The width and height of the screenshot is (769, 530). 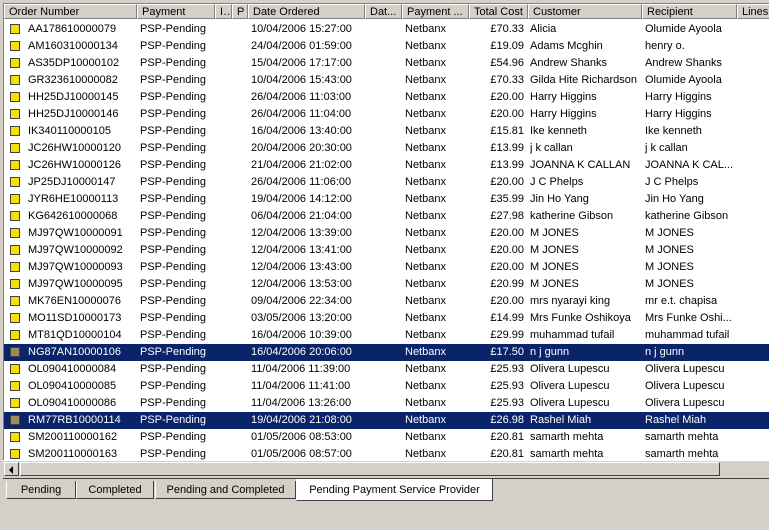 I want to click on column-header-payment: Payment, so click(x=176, y=11).